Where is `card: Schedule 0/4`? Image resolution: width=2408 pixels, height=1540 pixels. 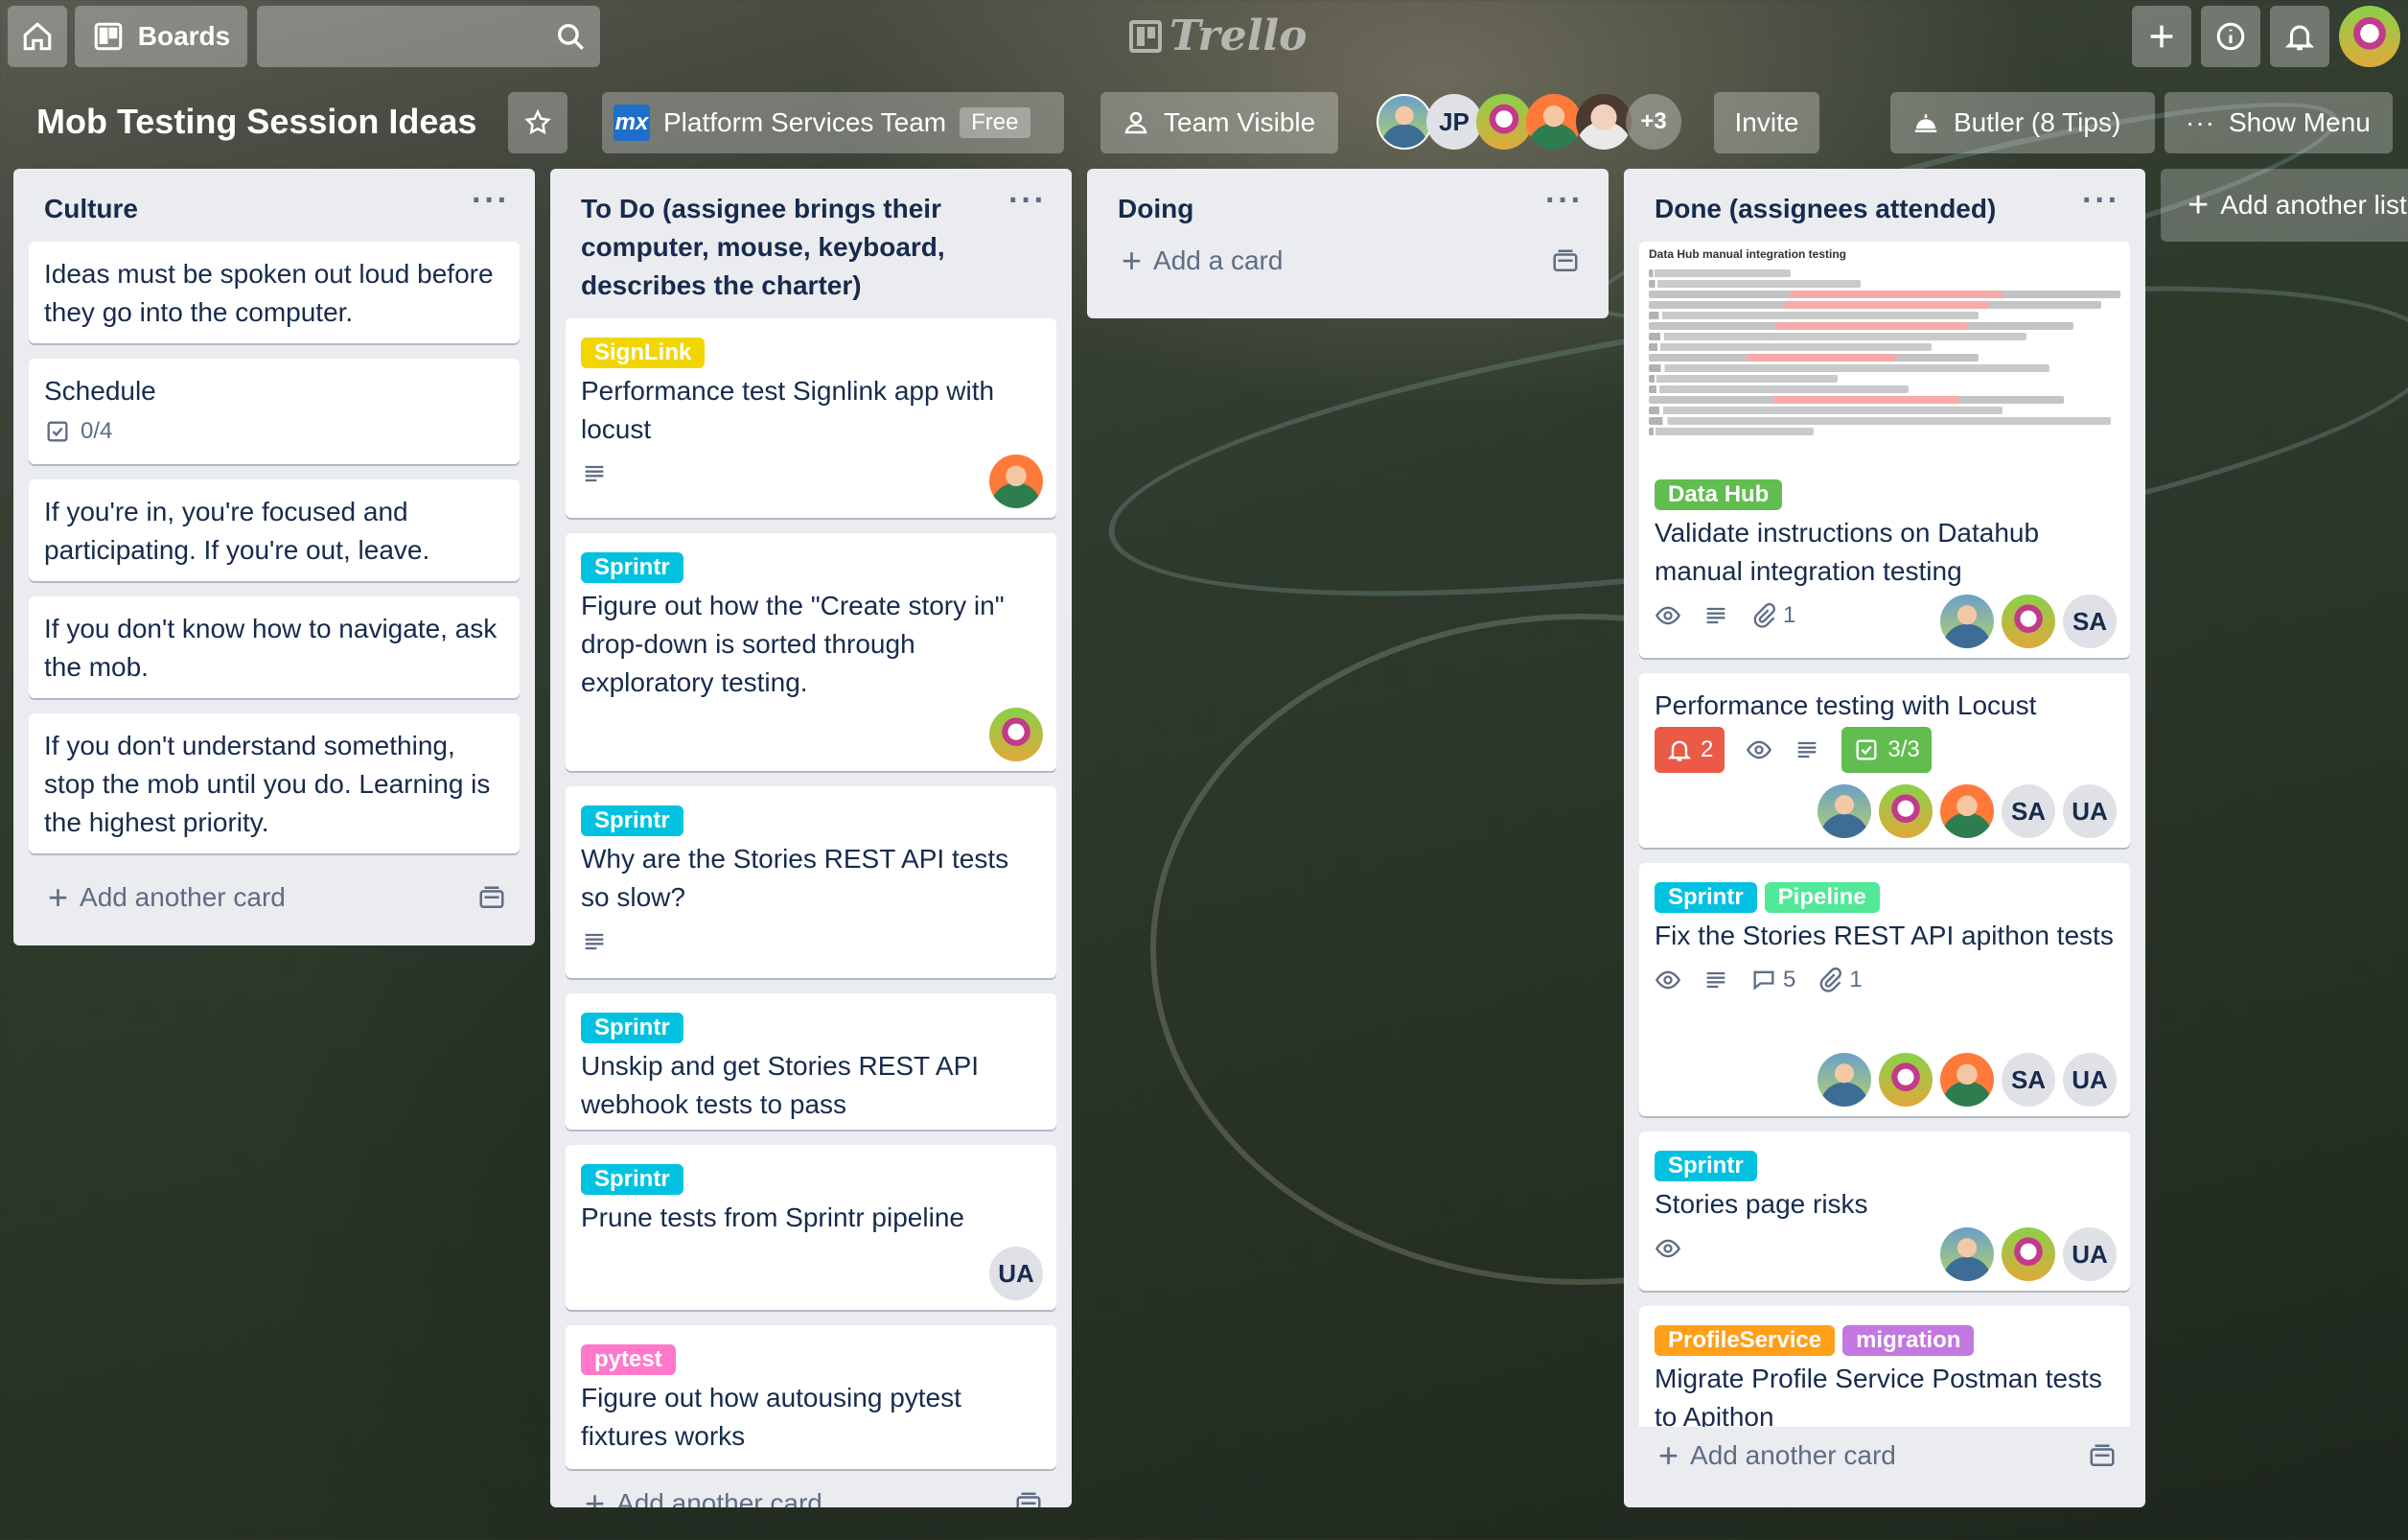
card: Schedule 0/4 is located at coordinates (274, 411).